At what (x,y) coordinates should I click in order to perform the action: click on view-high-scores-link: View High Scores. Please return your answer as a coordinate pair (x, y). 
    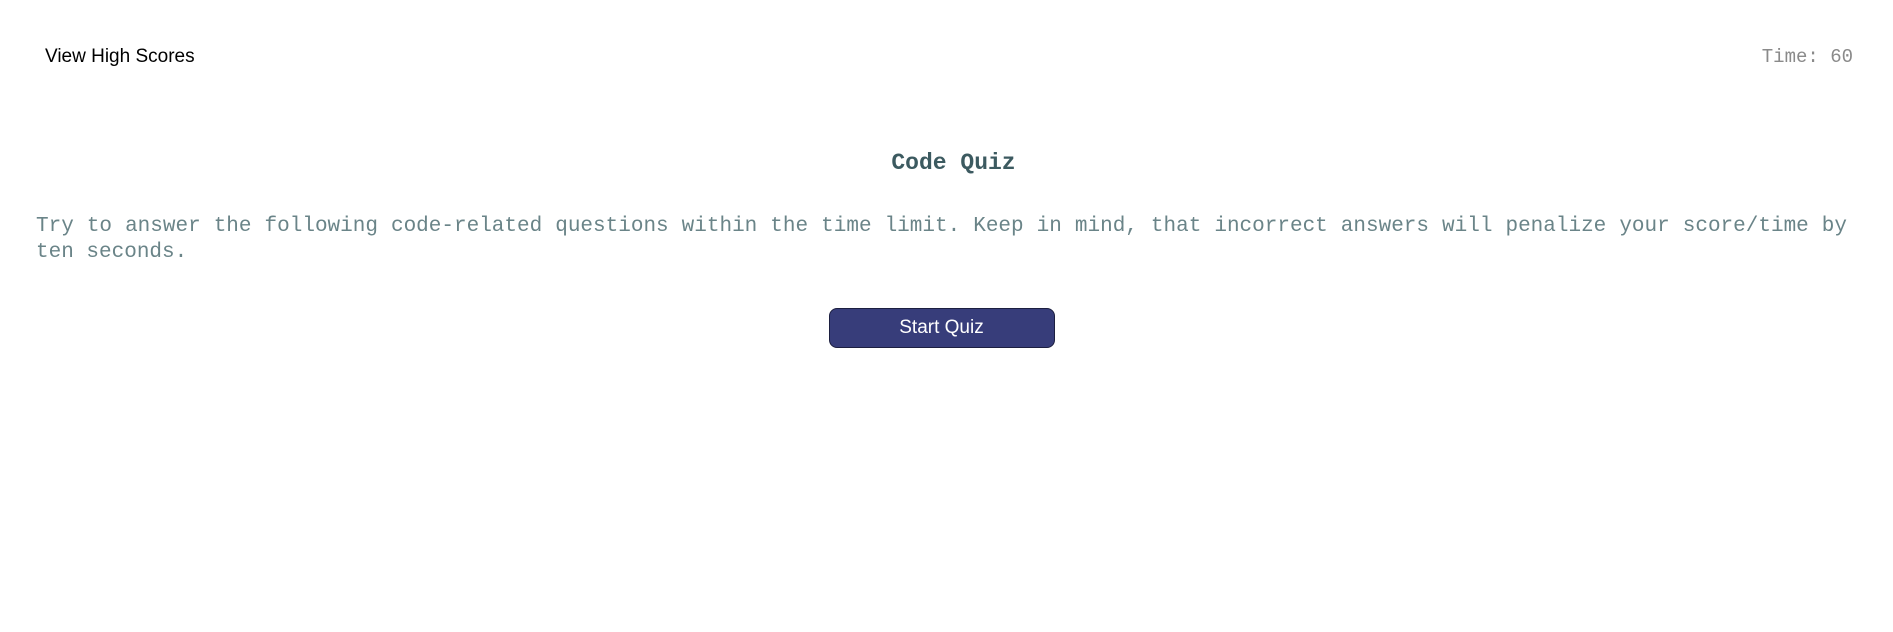
    Looking at the image, I should click on (120, 57).